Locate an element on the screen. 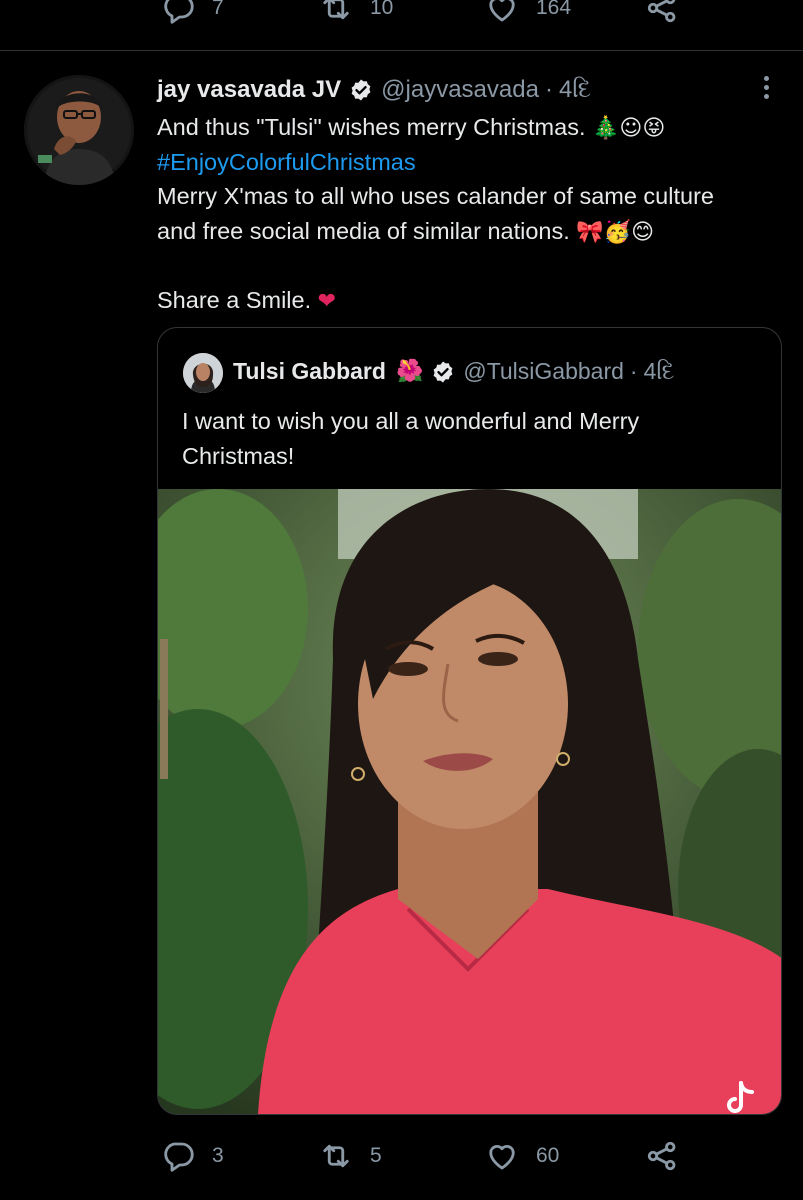 Image resolution: width=803 pixels, height=1200 pixels. tweet-divider is located at coordinates (401, 50).